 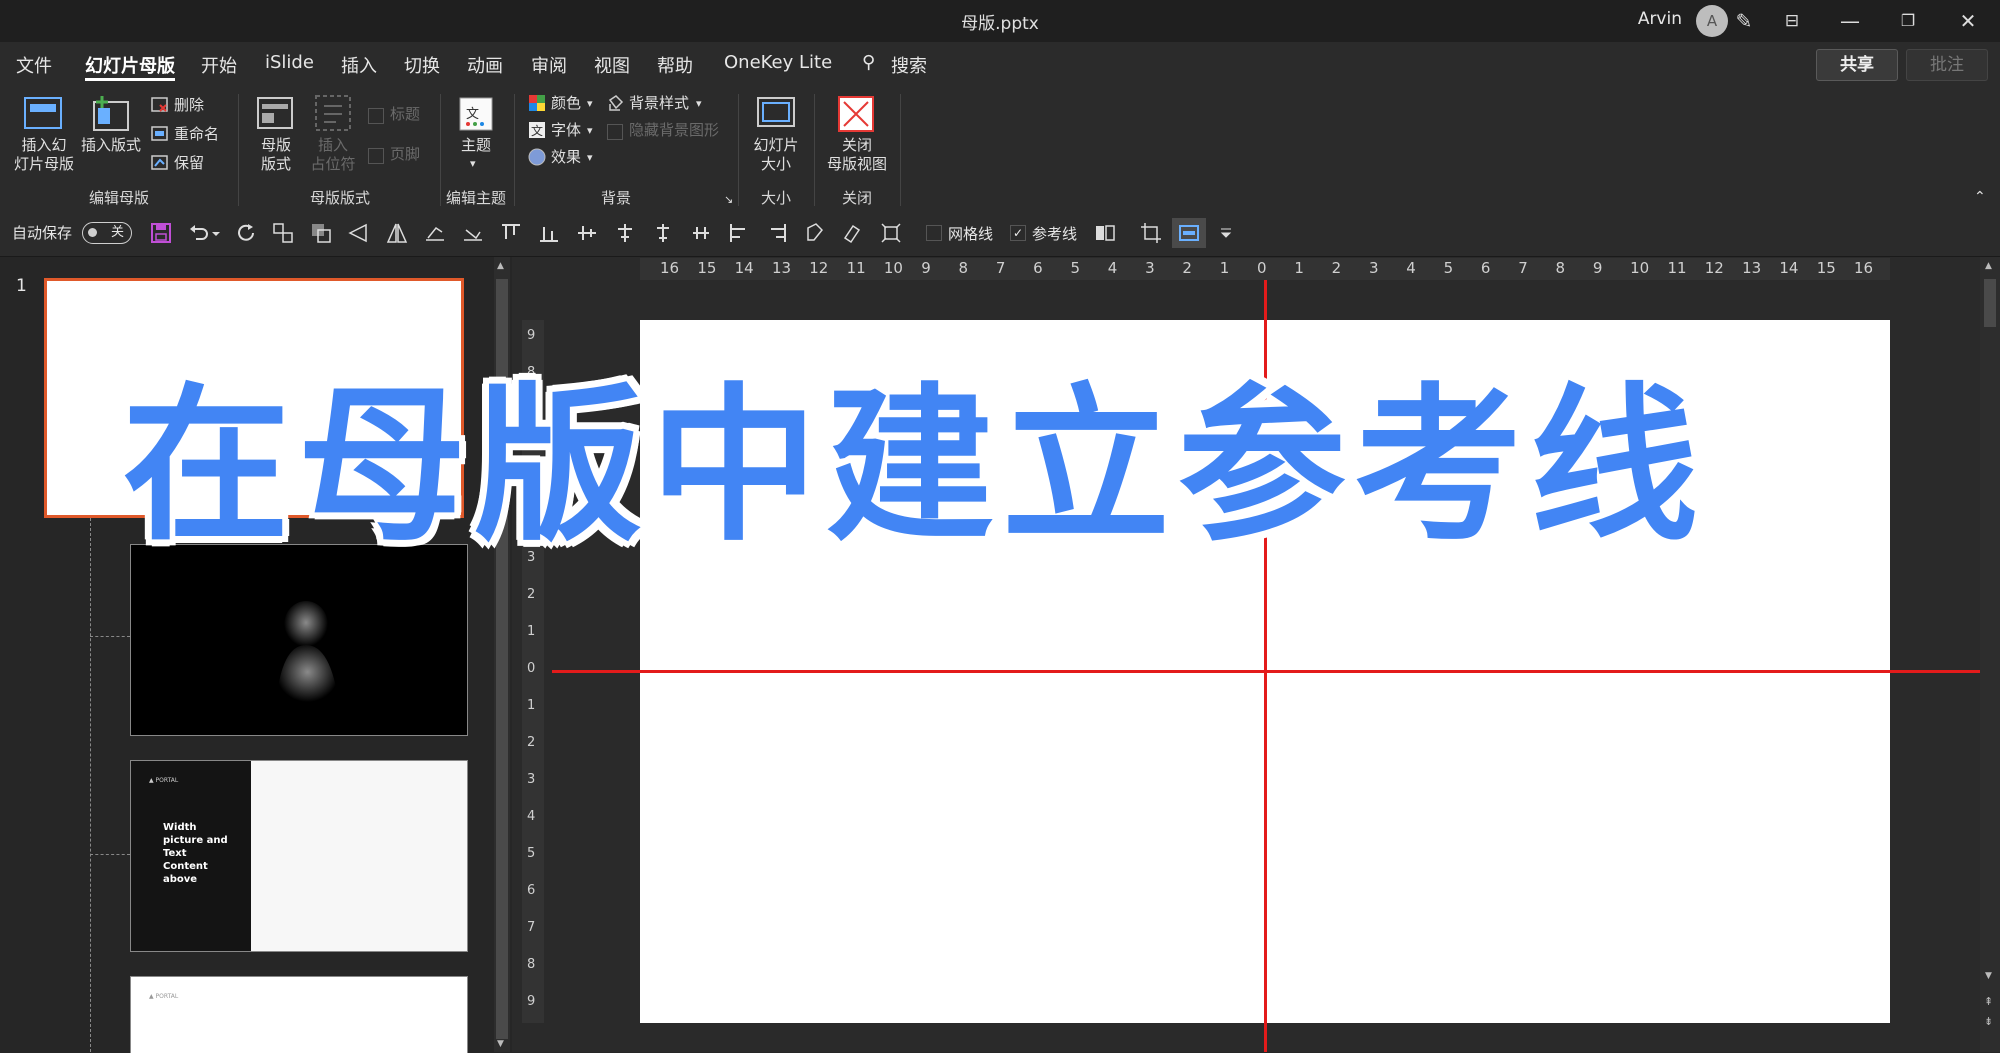 What do you see at coordinates (1990, 303) in the screenshot?
I see `scroll-thumb` at bounding box center [1990, 303].